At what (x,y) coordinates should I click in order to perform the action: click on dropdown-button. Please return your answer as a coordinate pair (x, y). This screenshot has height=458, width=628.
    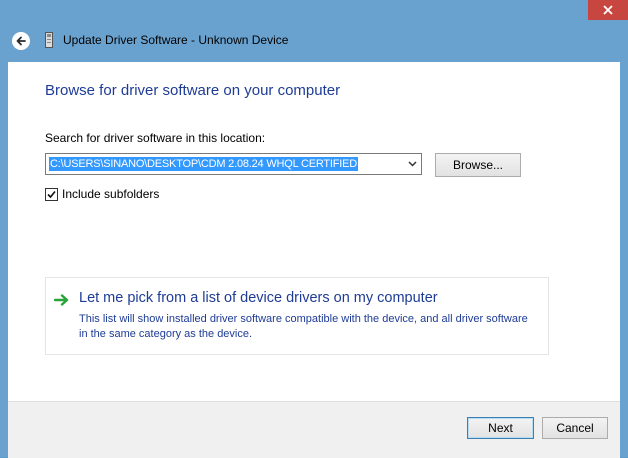
    Looking at the image, I should click on (412, 164).